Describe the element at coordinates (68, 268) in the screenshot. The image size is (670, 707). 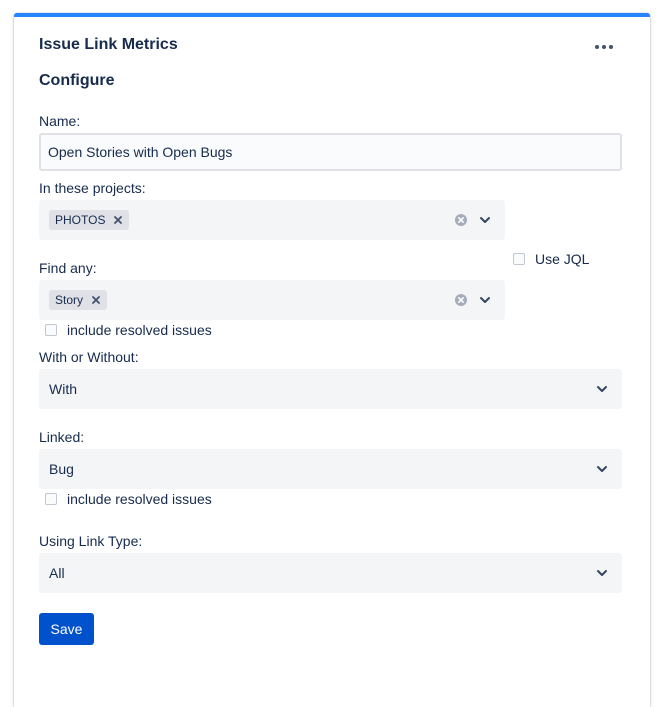
I see `find-any-label: Find any:` at that location.